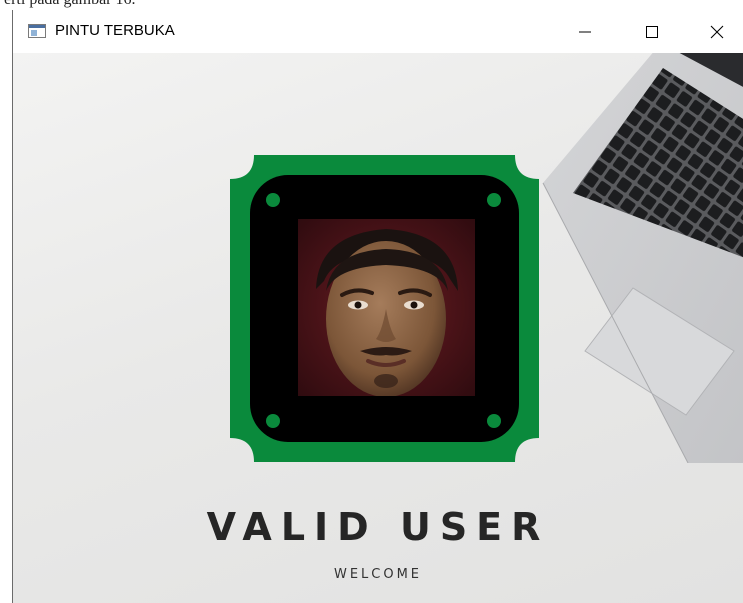  I want to click on frame-dot-bottom-left, so click(273, 421).